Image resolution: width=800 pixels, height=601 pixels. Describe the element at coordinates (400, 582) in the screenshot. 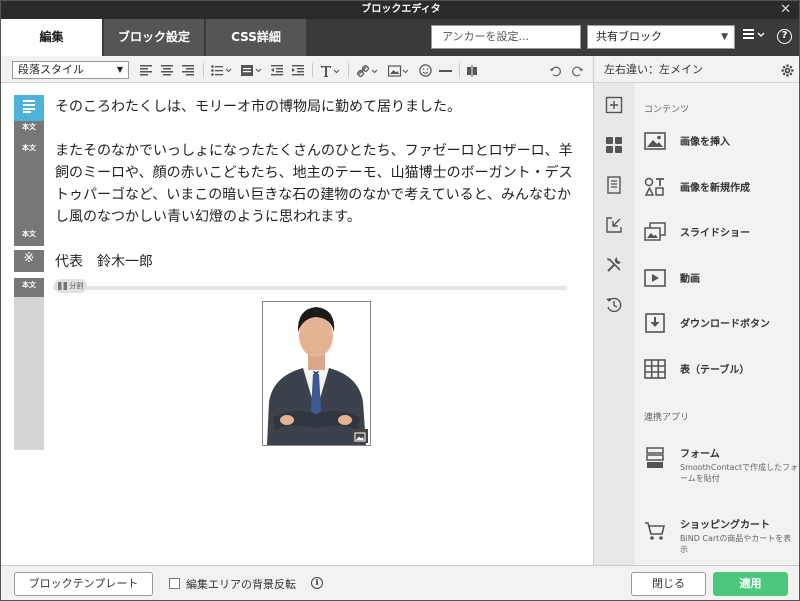

I see `footer-bar: ブロックテンプレート 編集エリアの背景反転 i 閉じる 適用` at that location.